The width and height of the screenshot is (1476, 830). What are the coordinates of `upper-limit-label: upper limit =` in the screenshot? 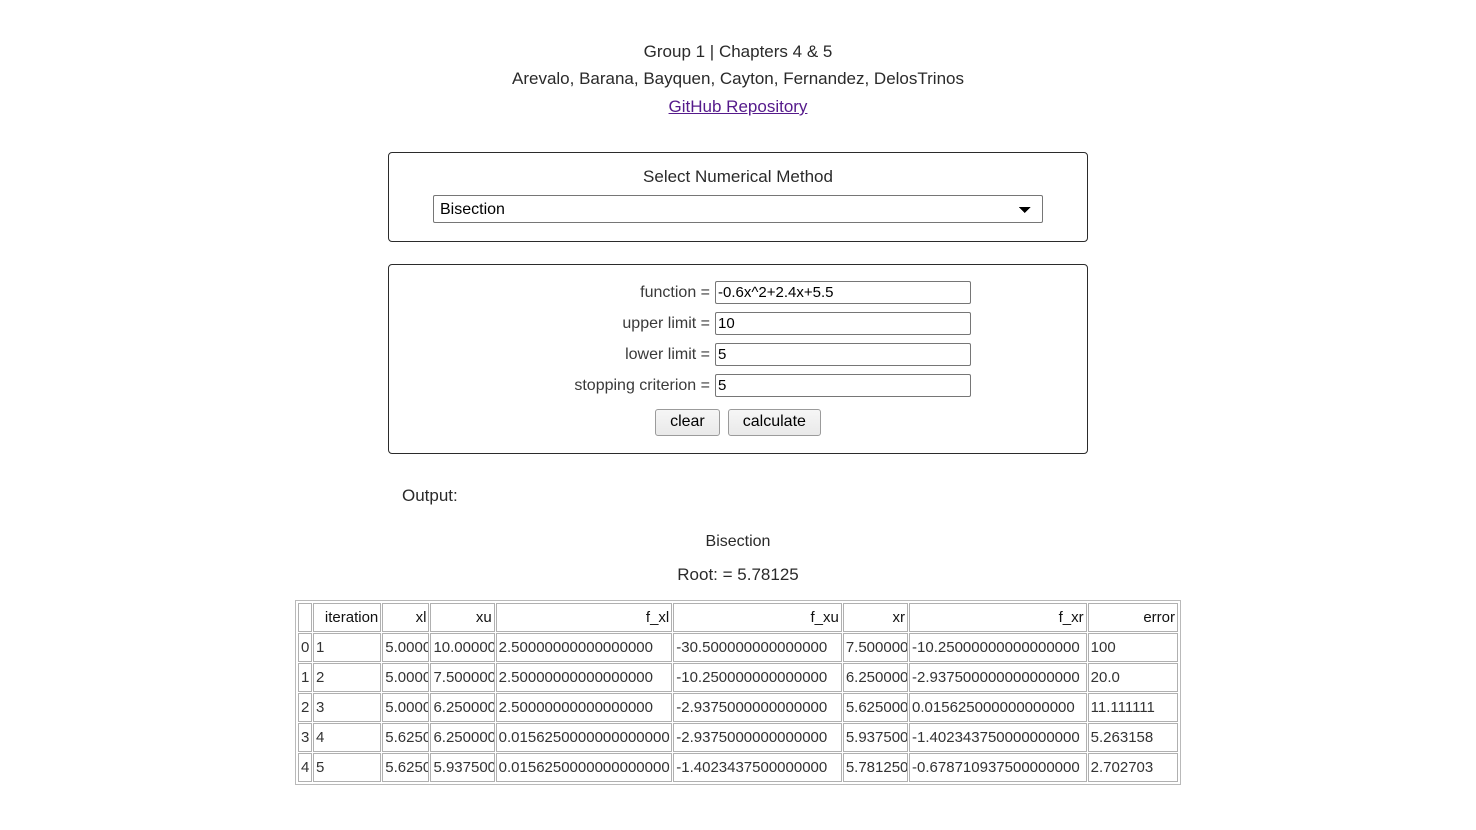 It's located at (666, 323).